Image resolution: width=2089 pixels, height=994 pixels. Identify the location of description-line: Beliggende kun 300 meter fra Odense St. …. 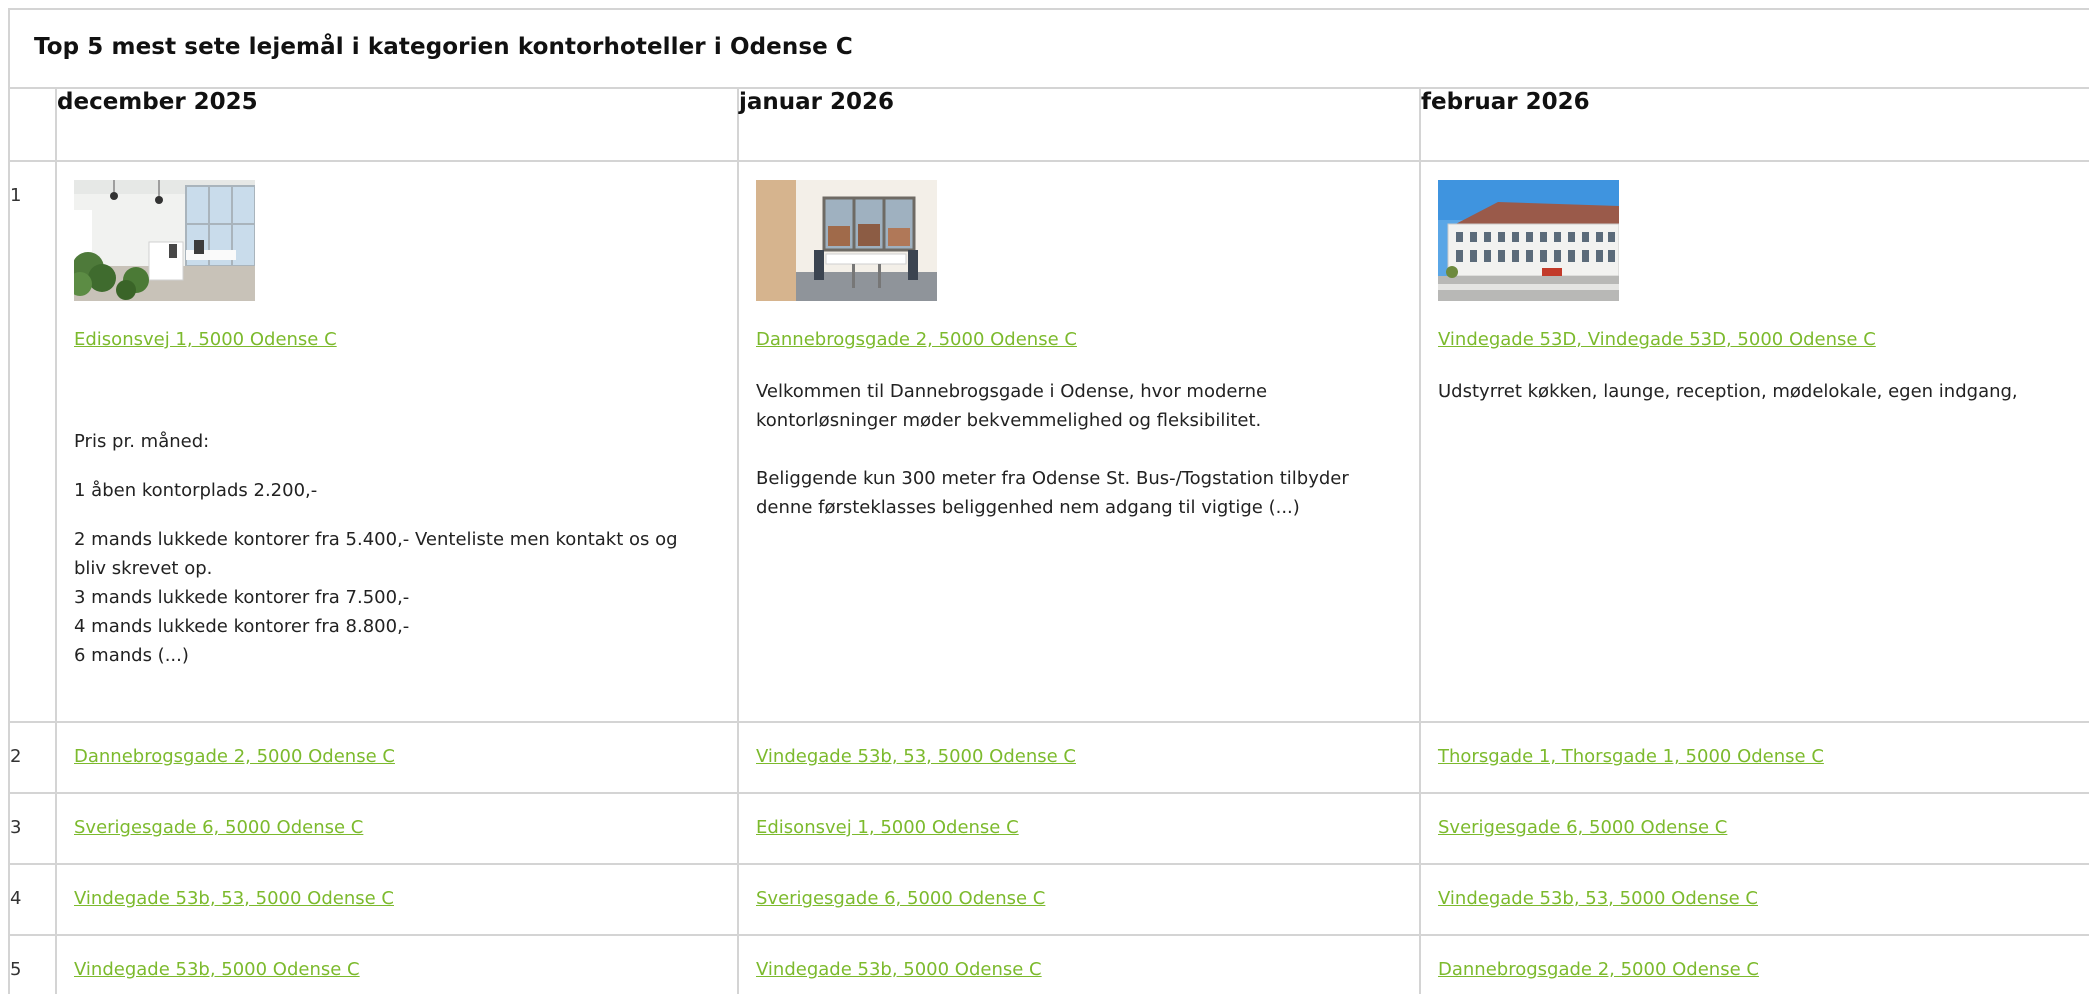
(1052, 493).